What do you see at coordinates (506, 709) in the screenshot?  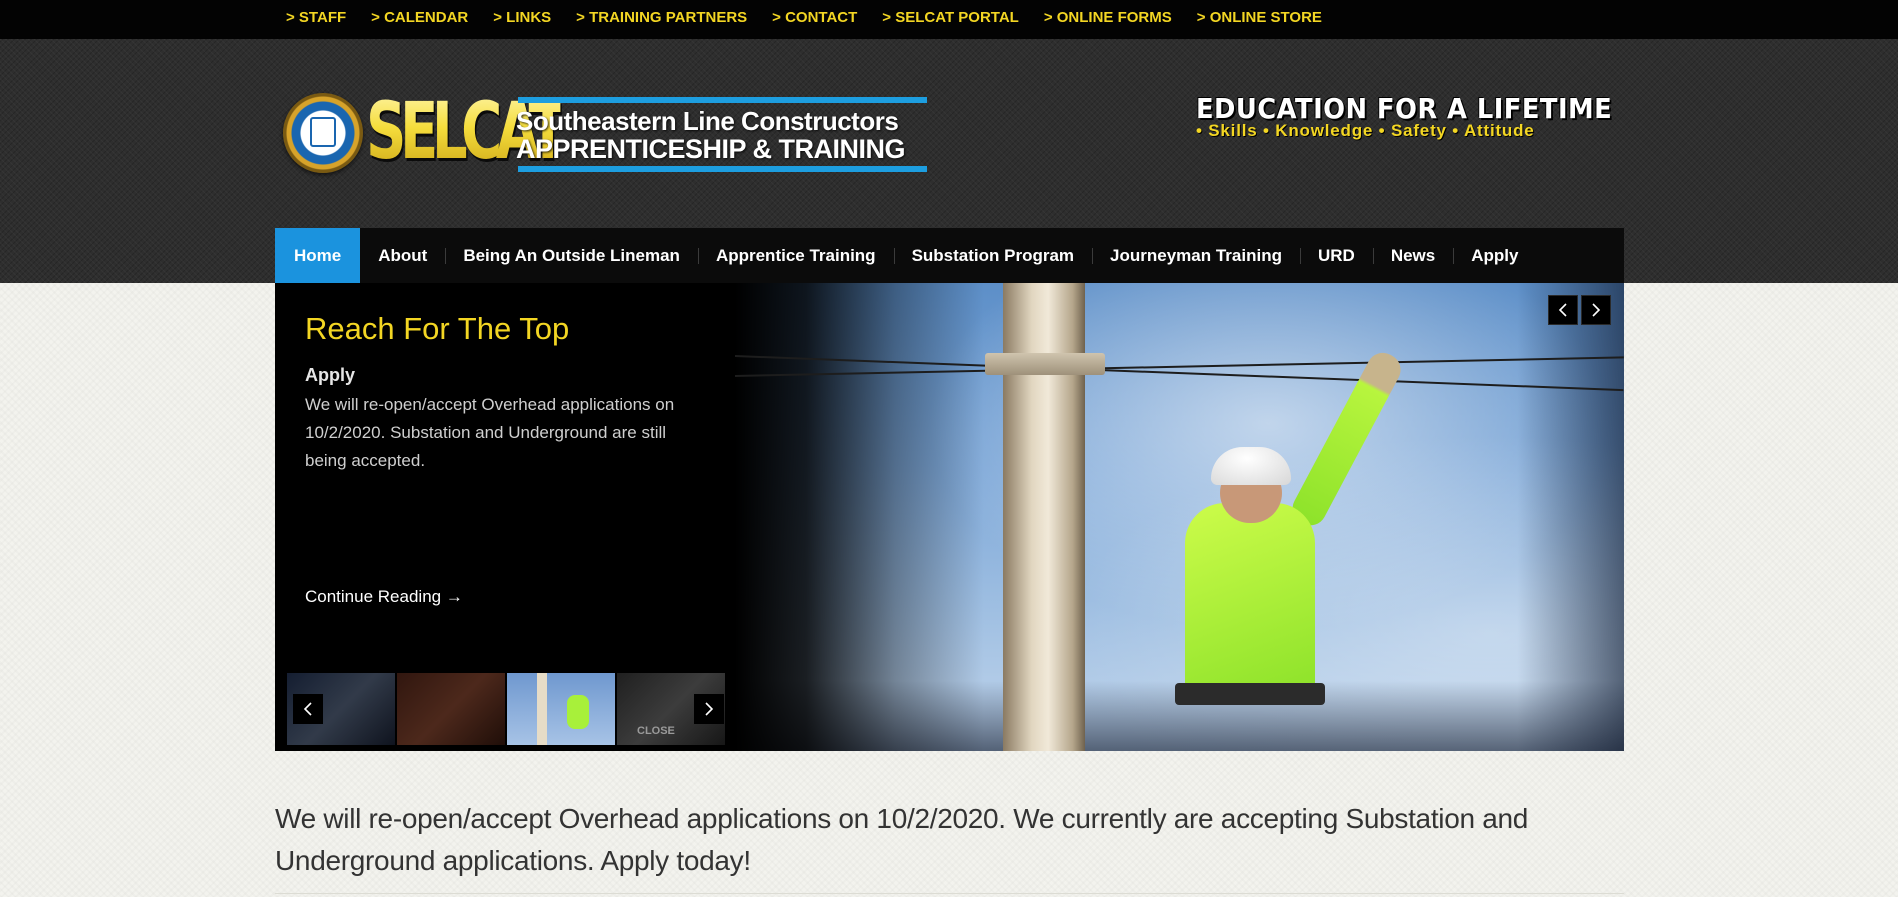 I see `slider-thumbnails: CLOSE` at bounding box center [506, 709].